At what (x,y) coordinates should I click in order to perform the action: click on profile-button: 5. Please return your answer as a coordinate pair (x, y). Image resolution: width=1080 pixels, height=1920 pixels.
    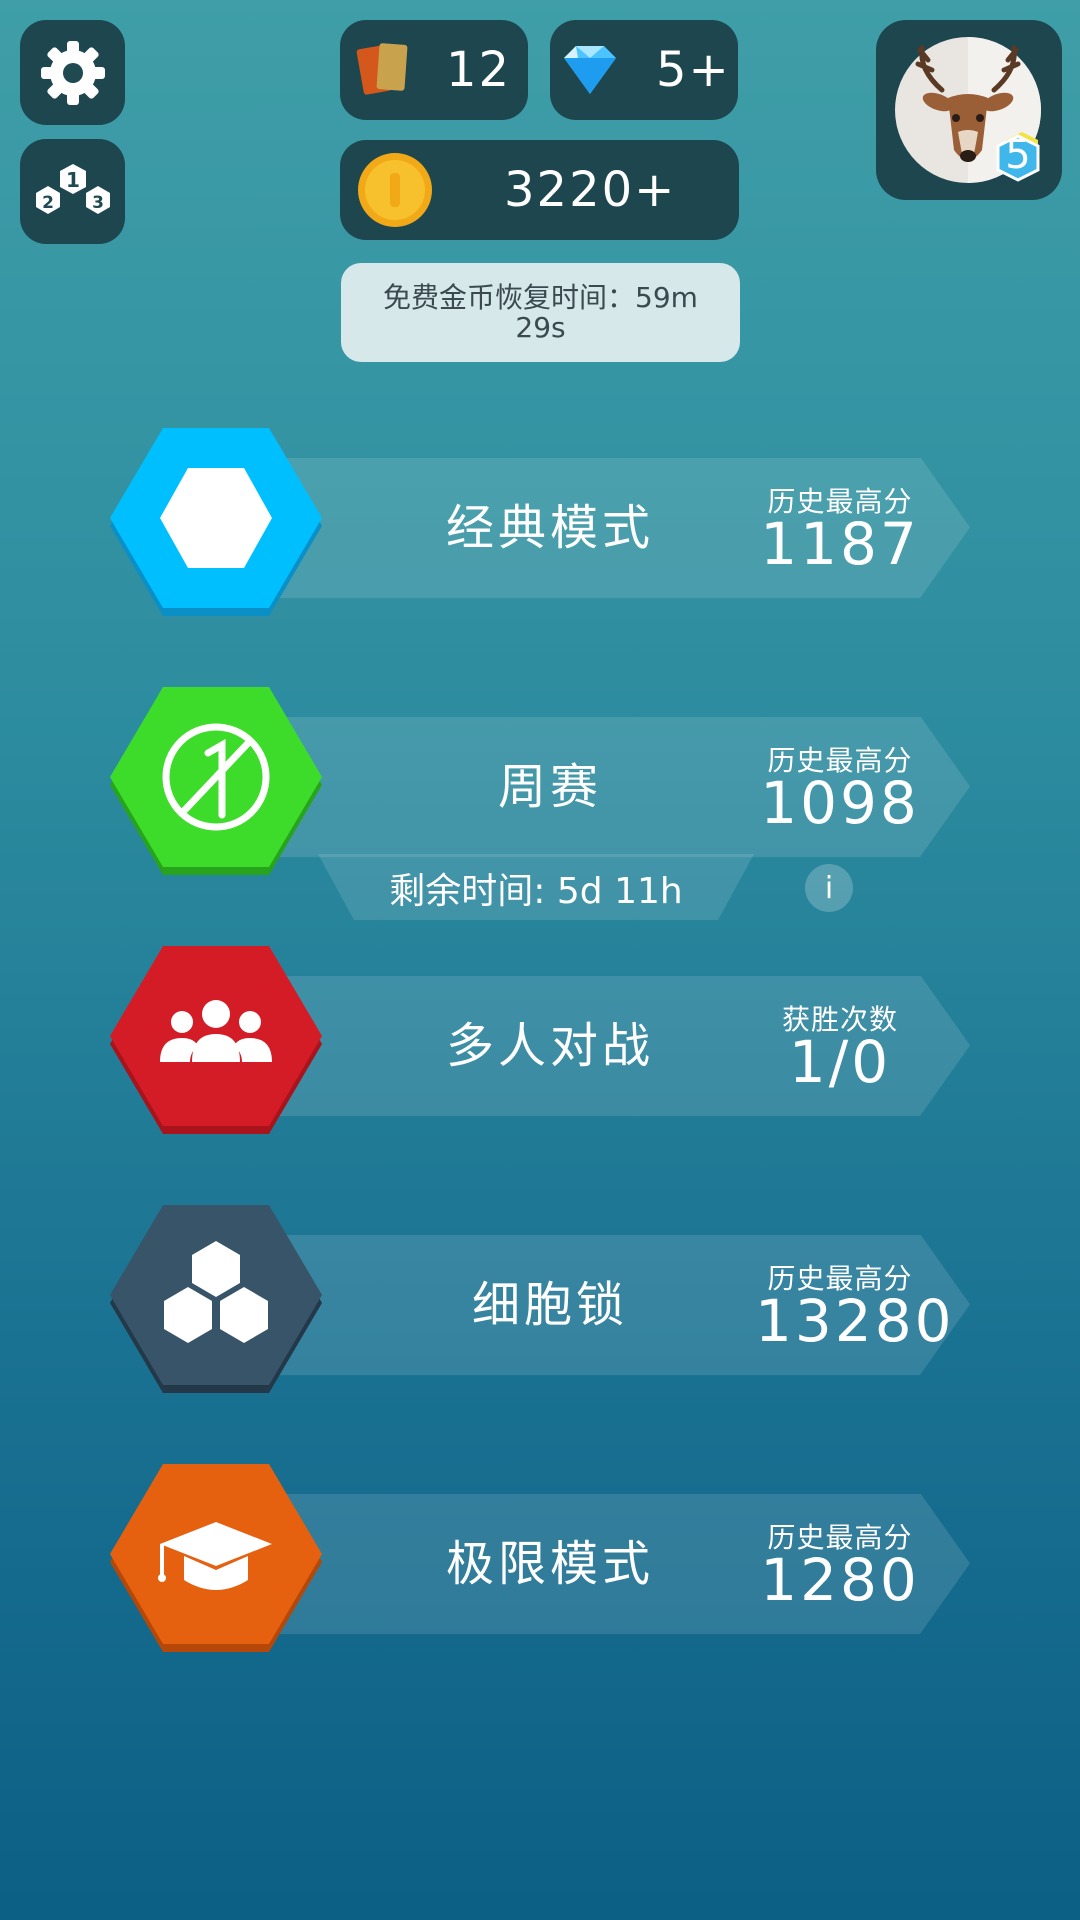
    Looking at the image, I should click on (969, 110).